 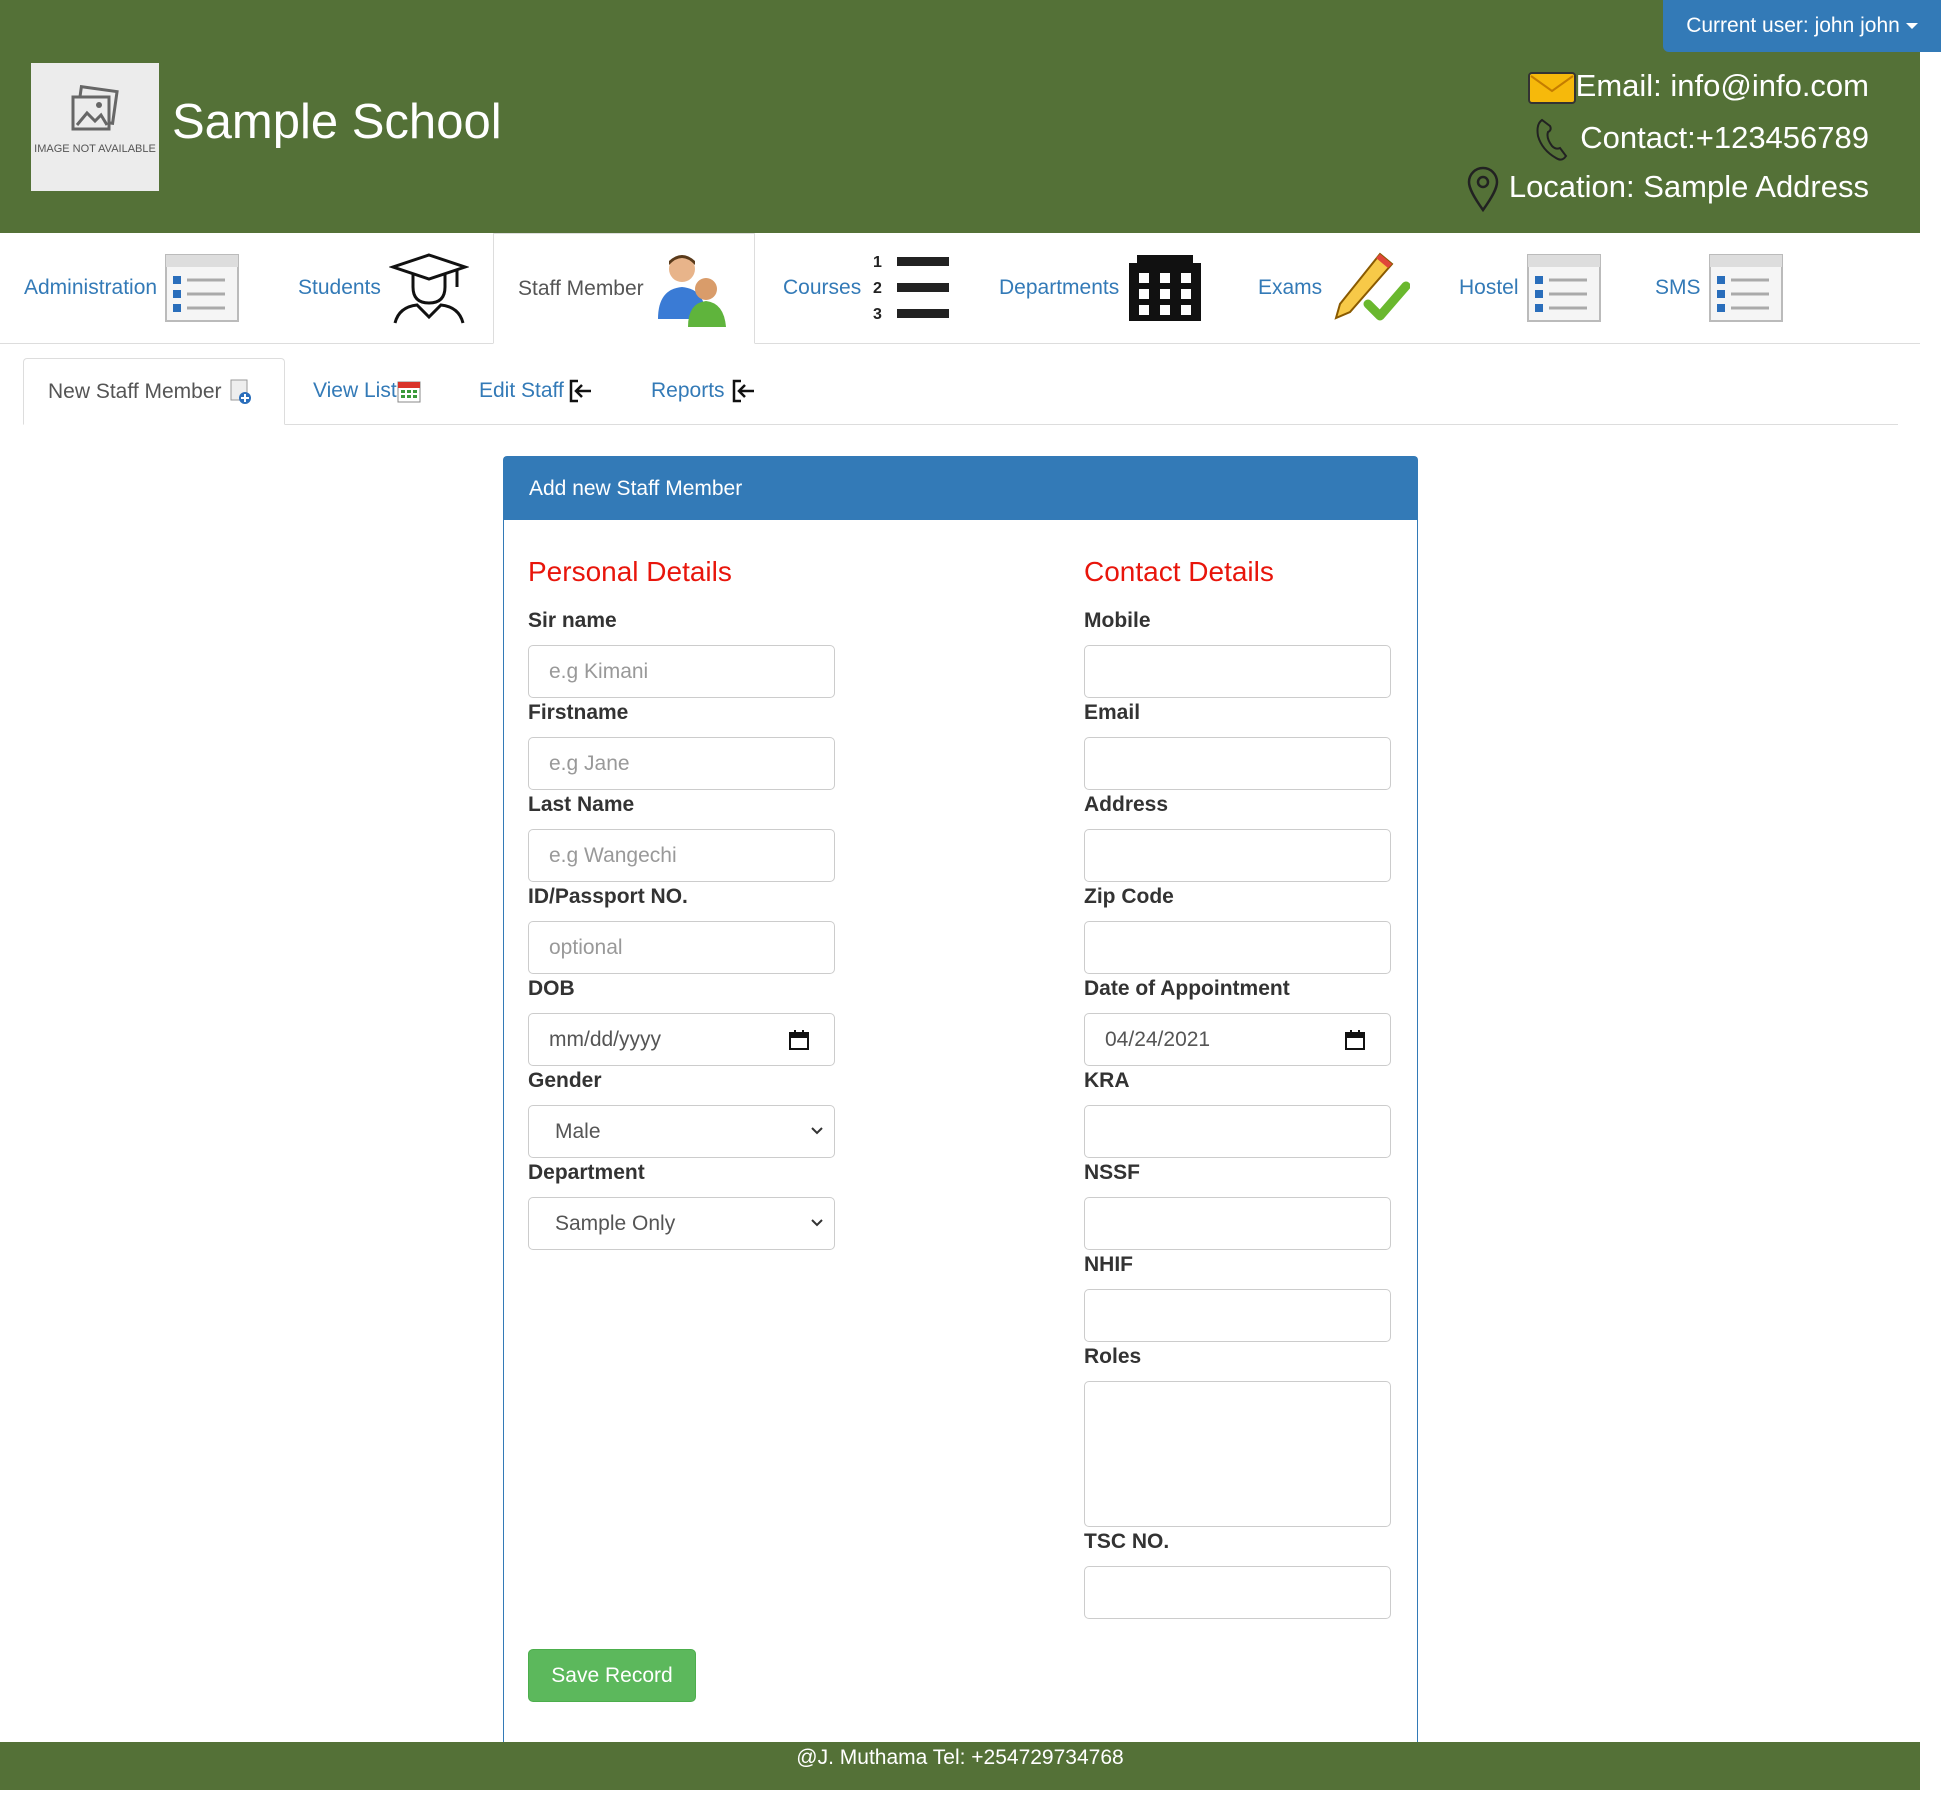 I want to click on tsc-no-label: TSC NO., so click(x=1127, y=1541).